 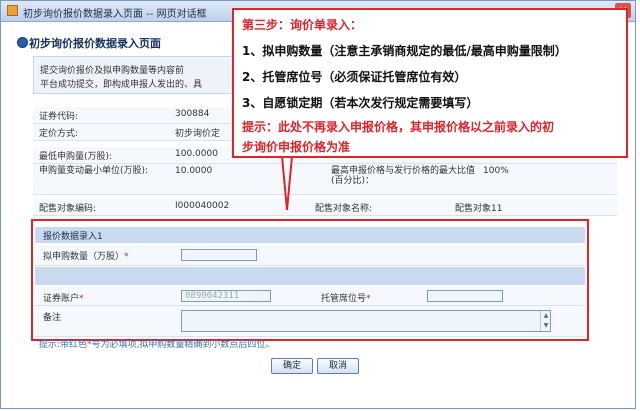 I want to click on callout-item-1: 1、拟申购数量（注意主承销商规定的最低/最高申购量限制）, so click(x=404, y=51).